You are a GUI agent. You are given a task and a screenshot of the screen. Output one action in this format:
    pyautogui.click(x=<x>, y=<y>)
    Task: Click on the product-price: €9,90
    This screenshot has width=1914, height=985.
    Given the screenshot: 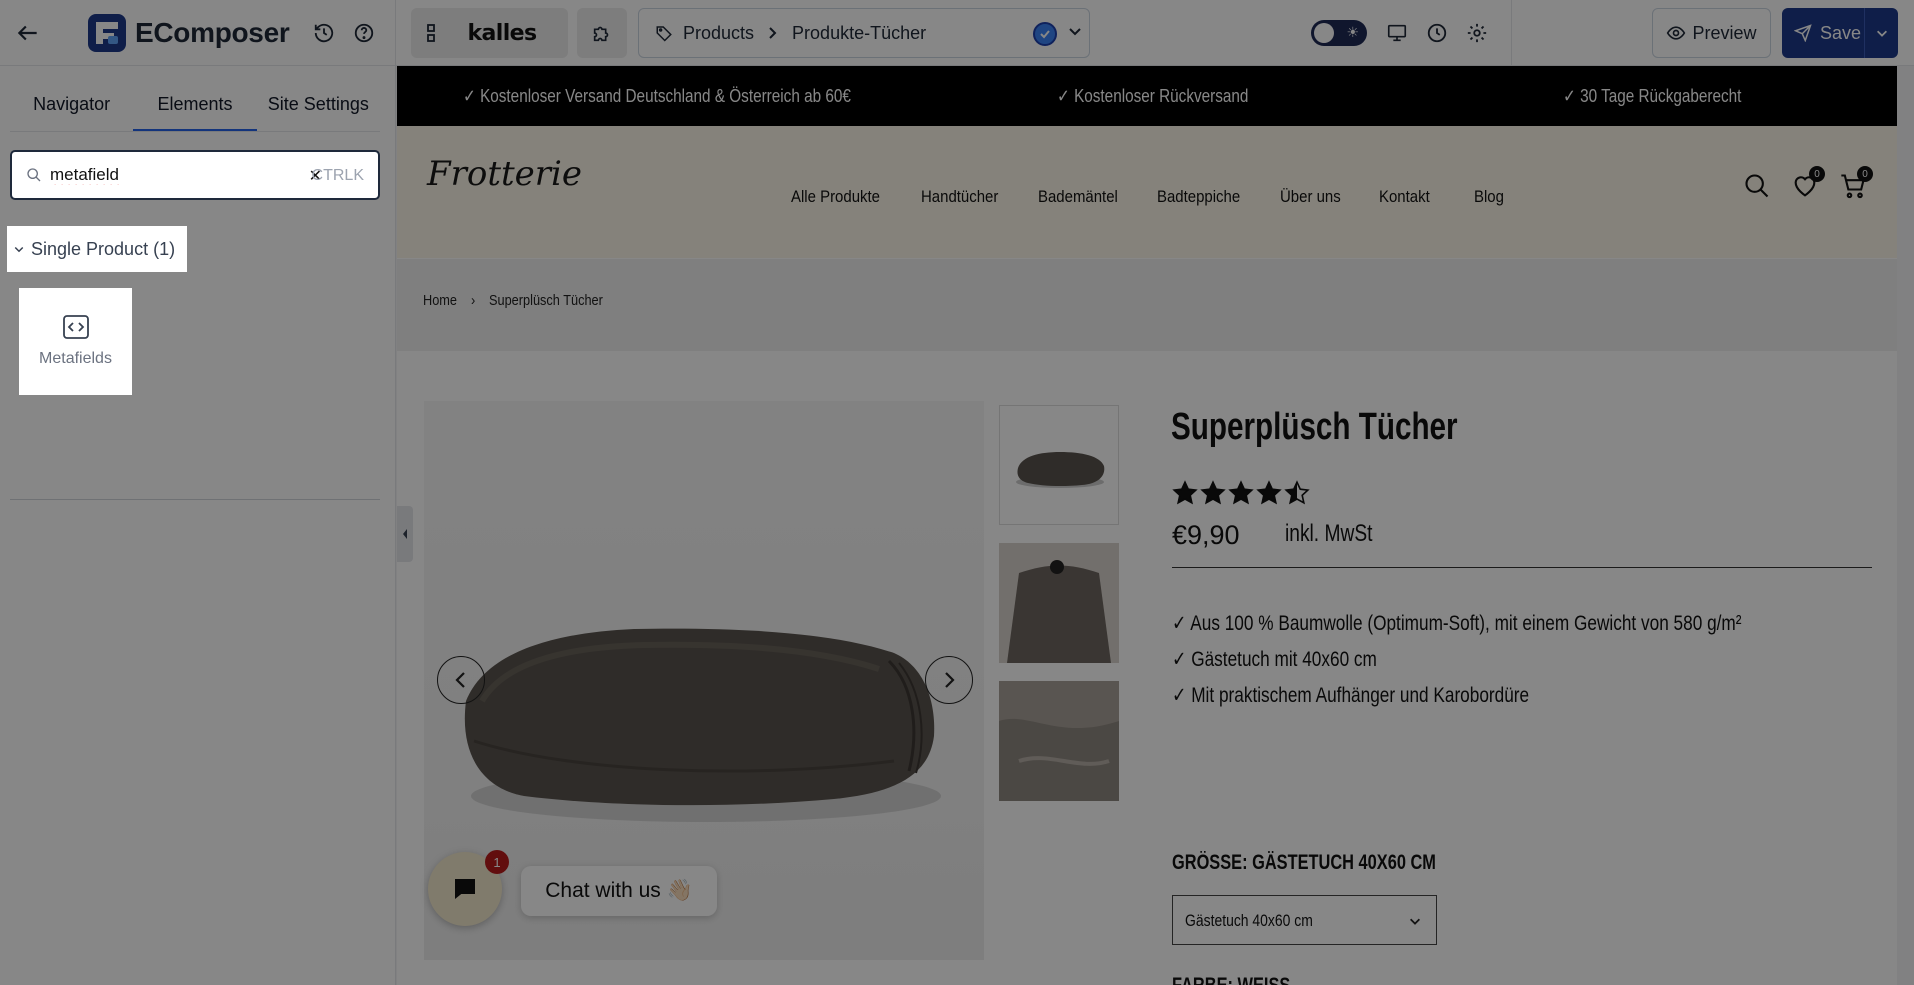 What is the action you would take?
    pyautogui.click(x=1206, y=535)
    